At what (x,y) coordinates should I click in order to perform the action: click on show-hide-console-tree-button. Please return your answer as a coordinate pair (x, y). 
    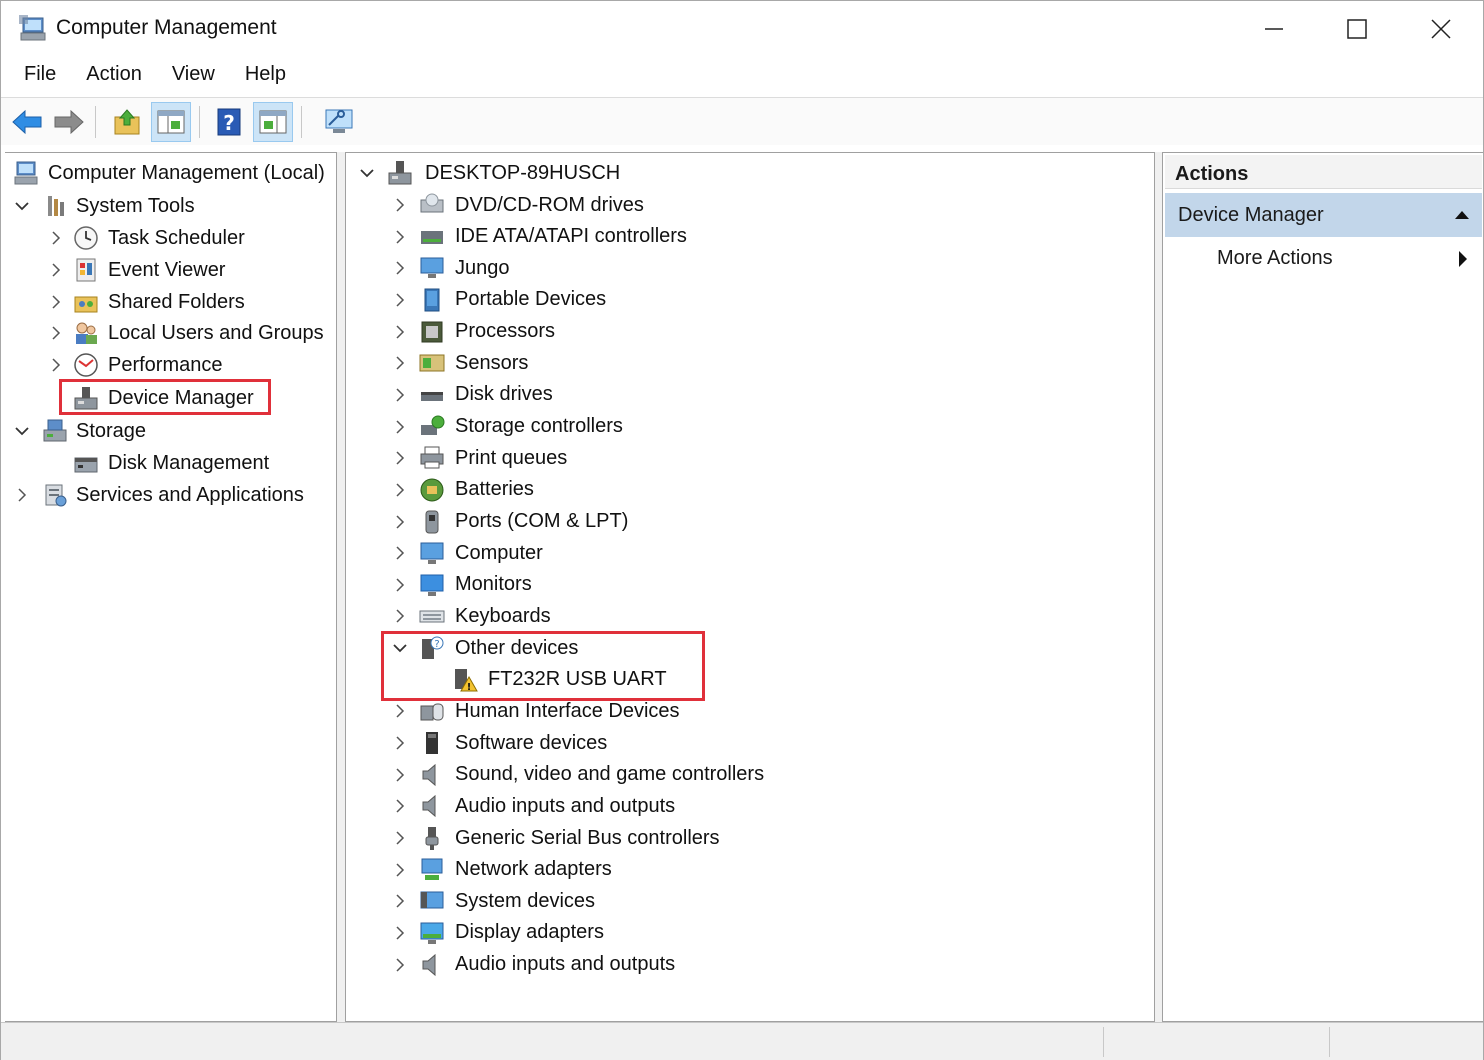
    Looking at the image, I should click on (171, 122).